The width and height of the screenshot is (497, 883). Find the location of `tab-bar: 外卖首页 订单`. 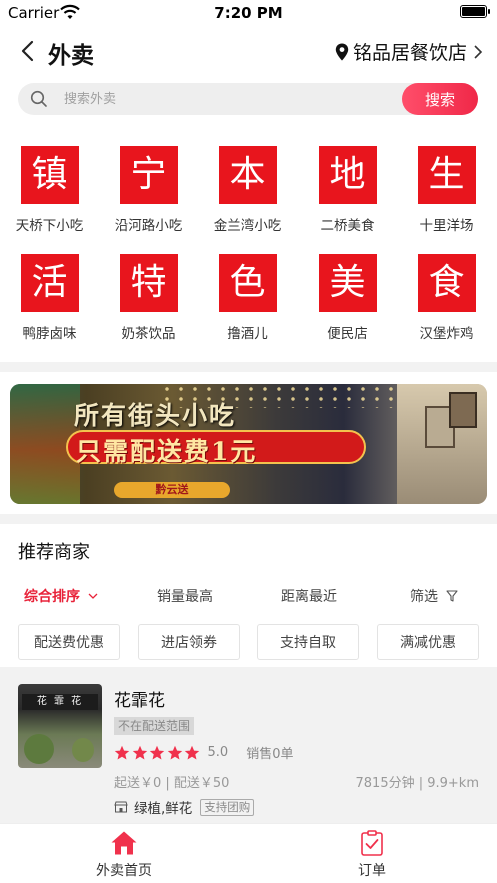

tab-bar: 外卖首页 订单 is located at coordinates (248, 853).